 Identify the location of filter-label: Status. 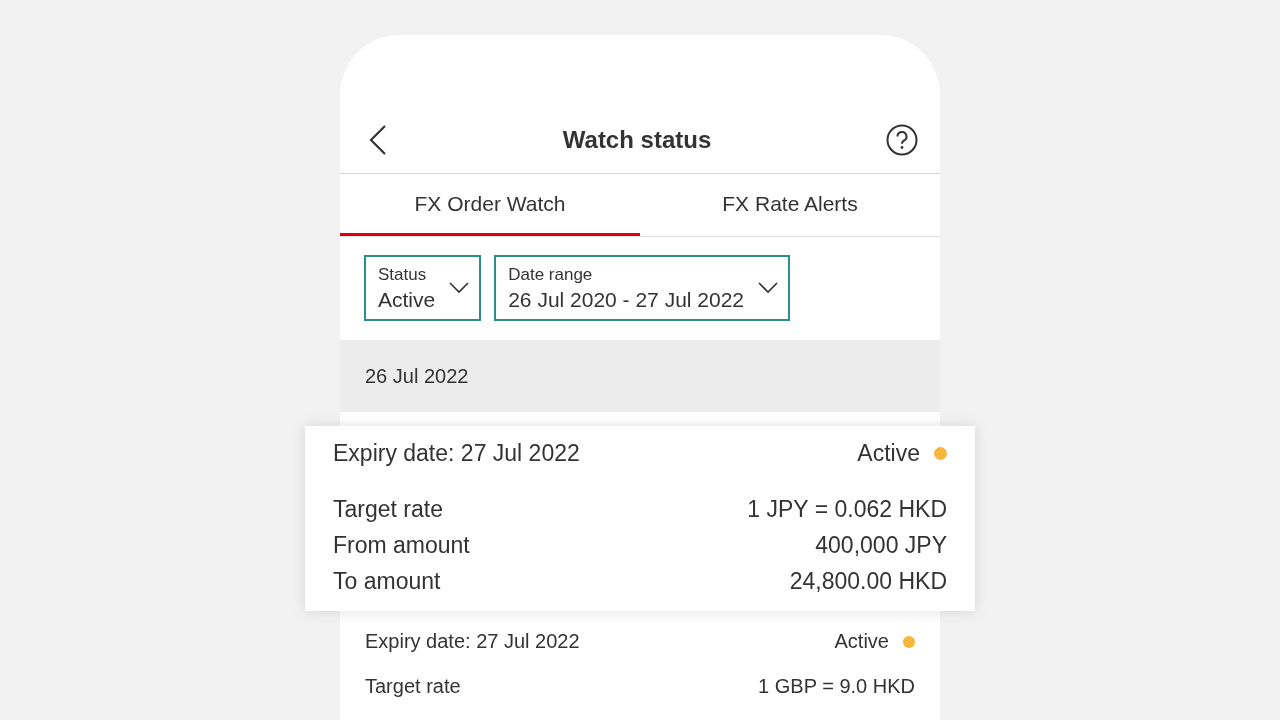
(403, 274).